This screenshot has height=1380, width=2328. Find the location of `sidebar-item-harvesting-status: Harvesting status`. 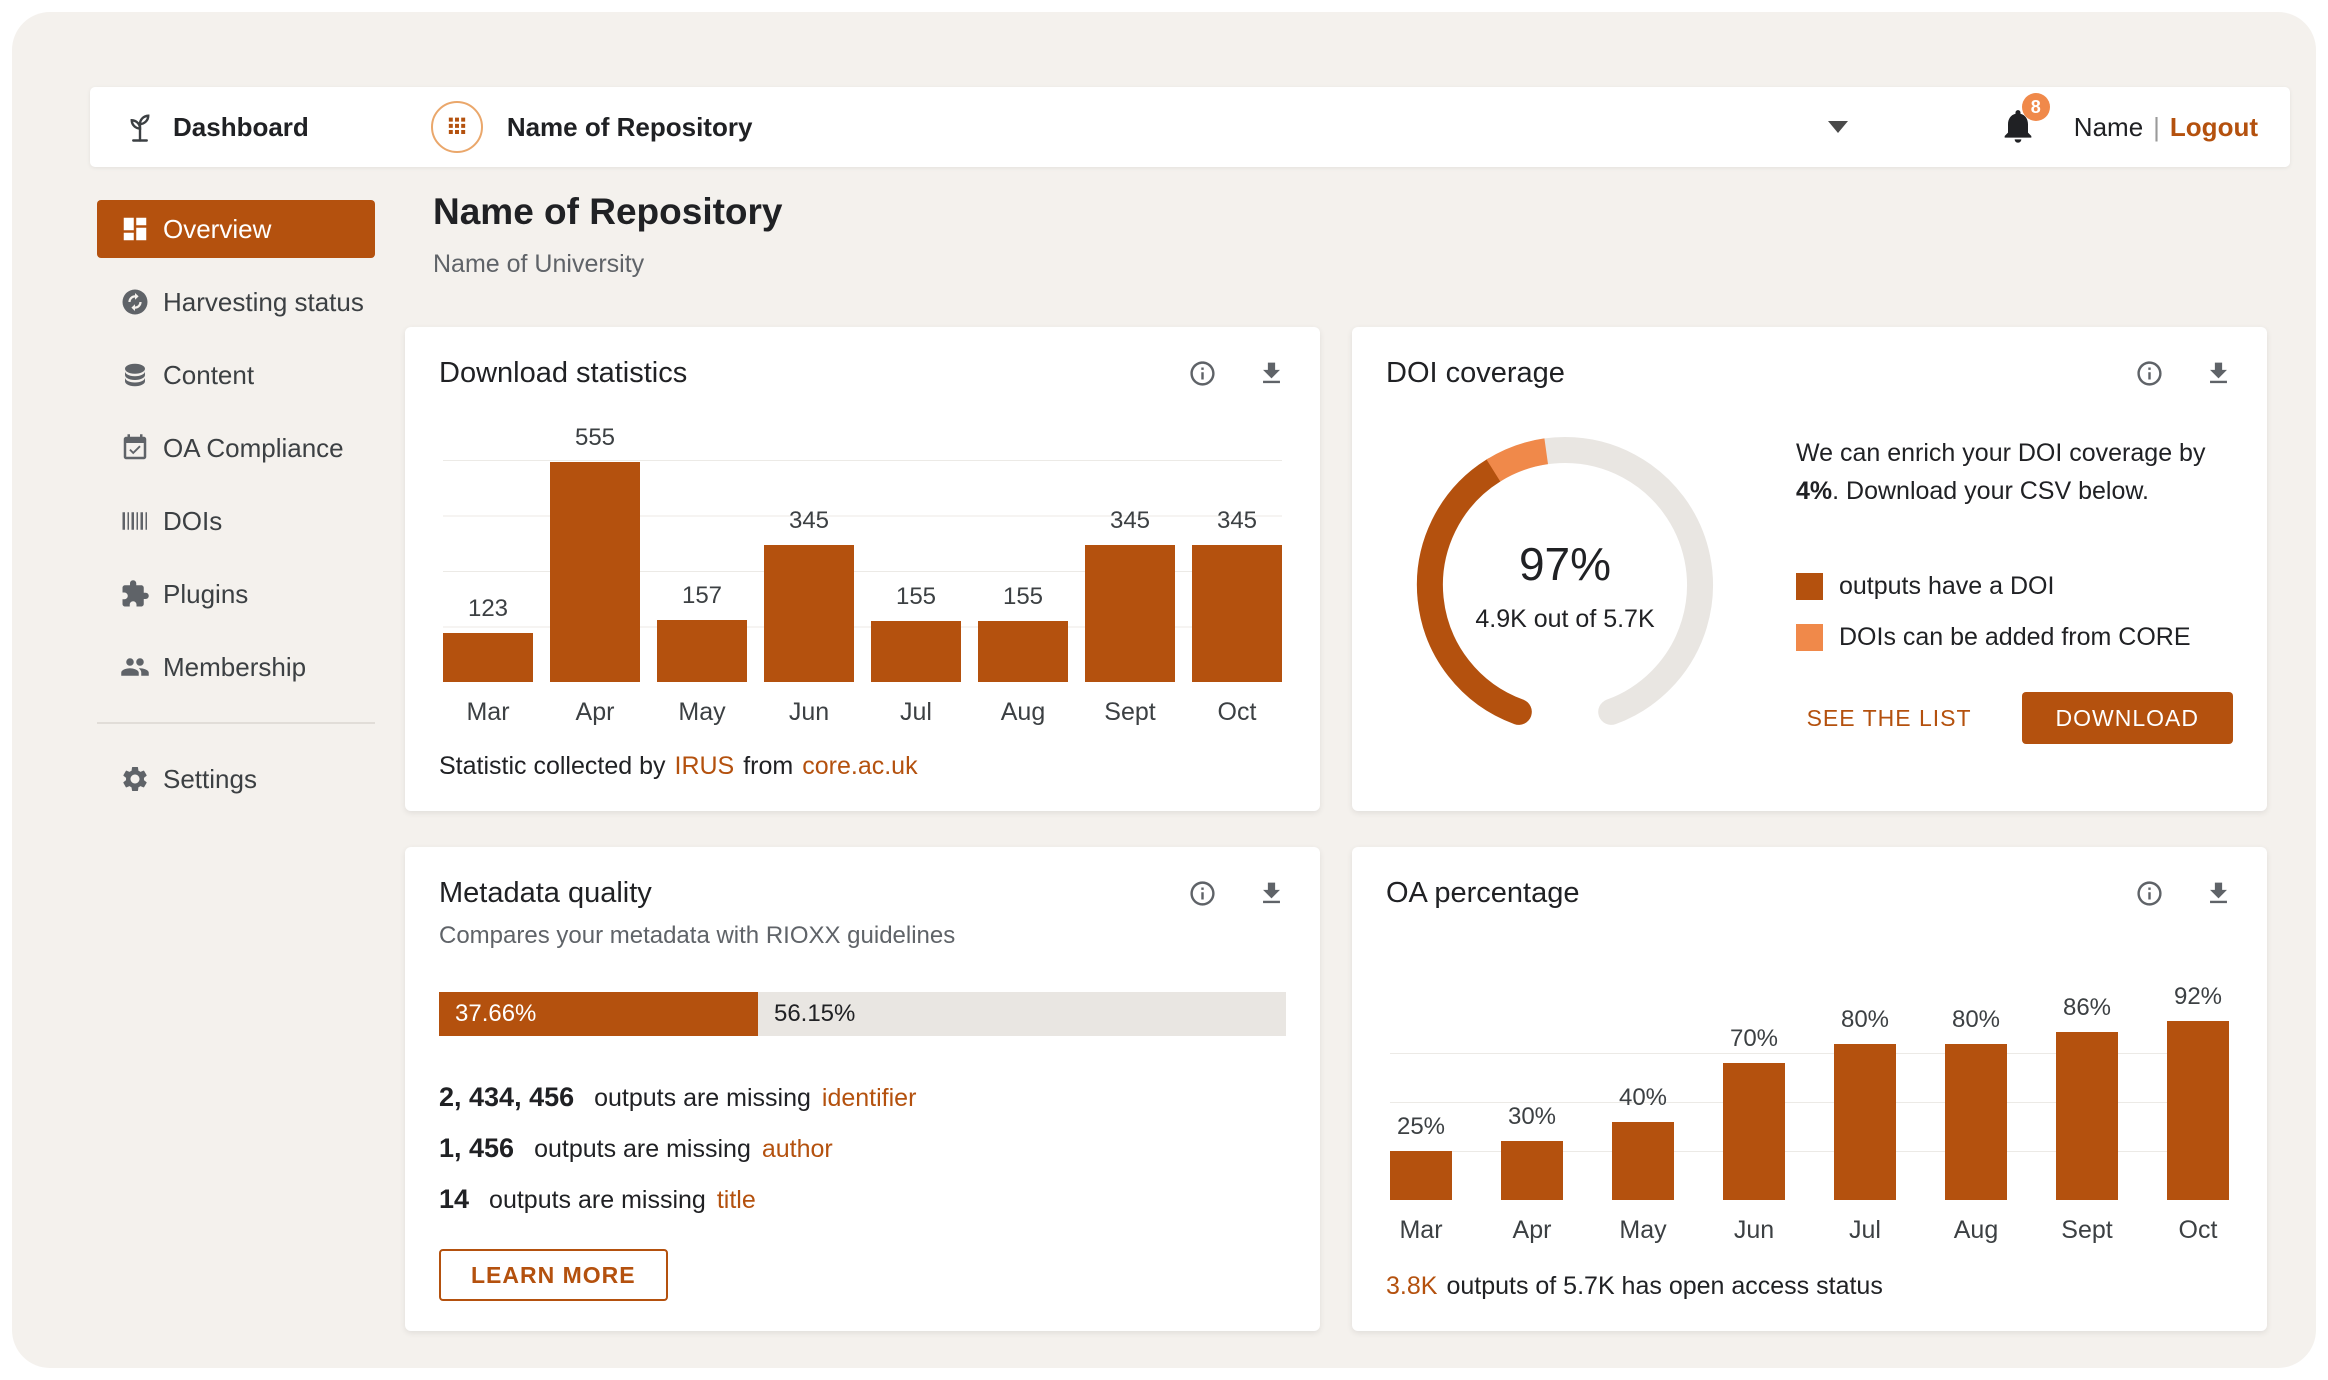

sidebar-item-harvesting-status: Harvesting status is located at coordinates (236, 302).